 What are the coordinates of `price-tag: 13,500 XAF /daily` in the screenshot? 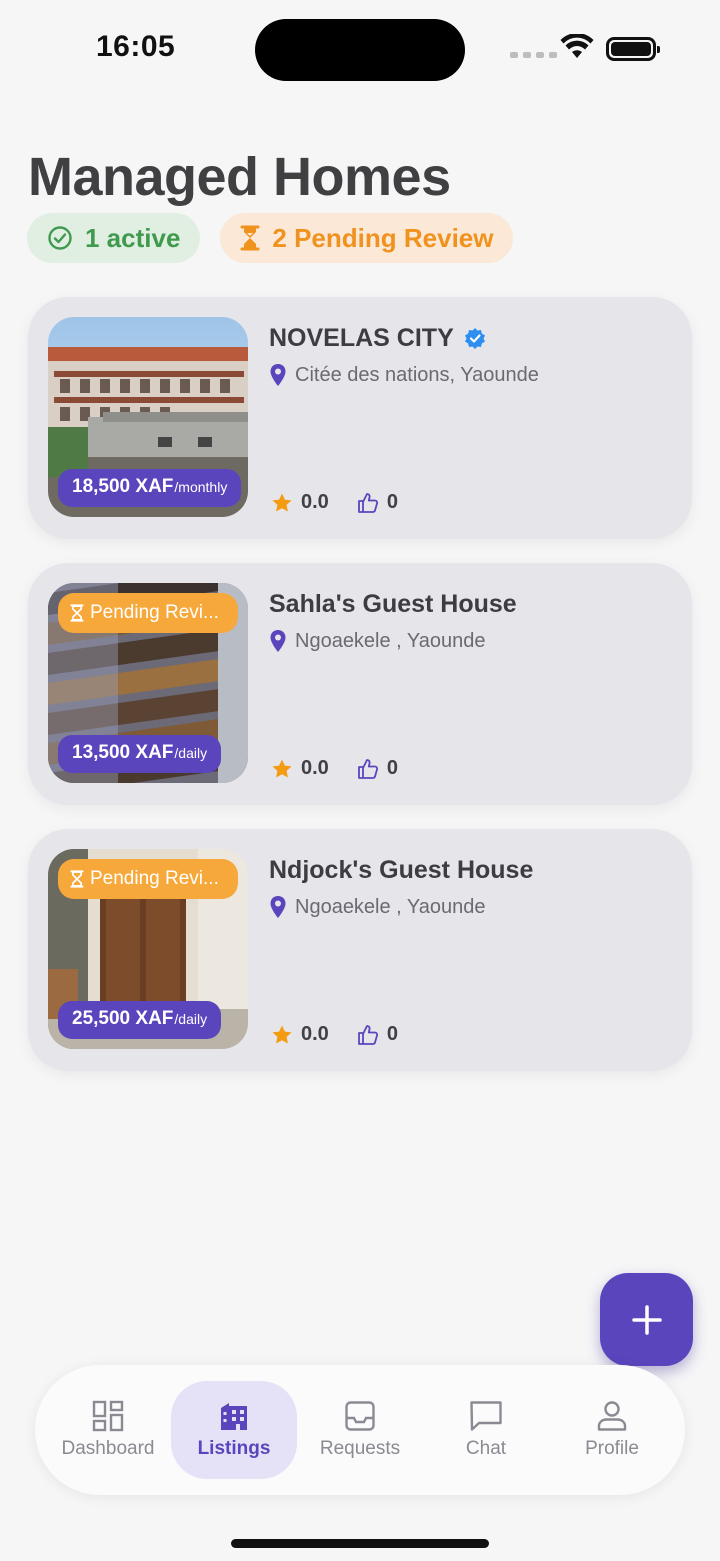 It's located at (140, 754).